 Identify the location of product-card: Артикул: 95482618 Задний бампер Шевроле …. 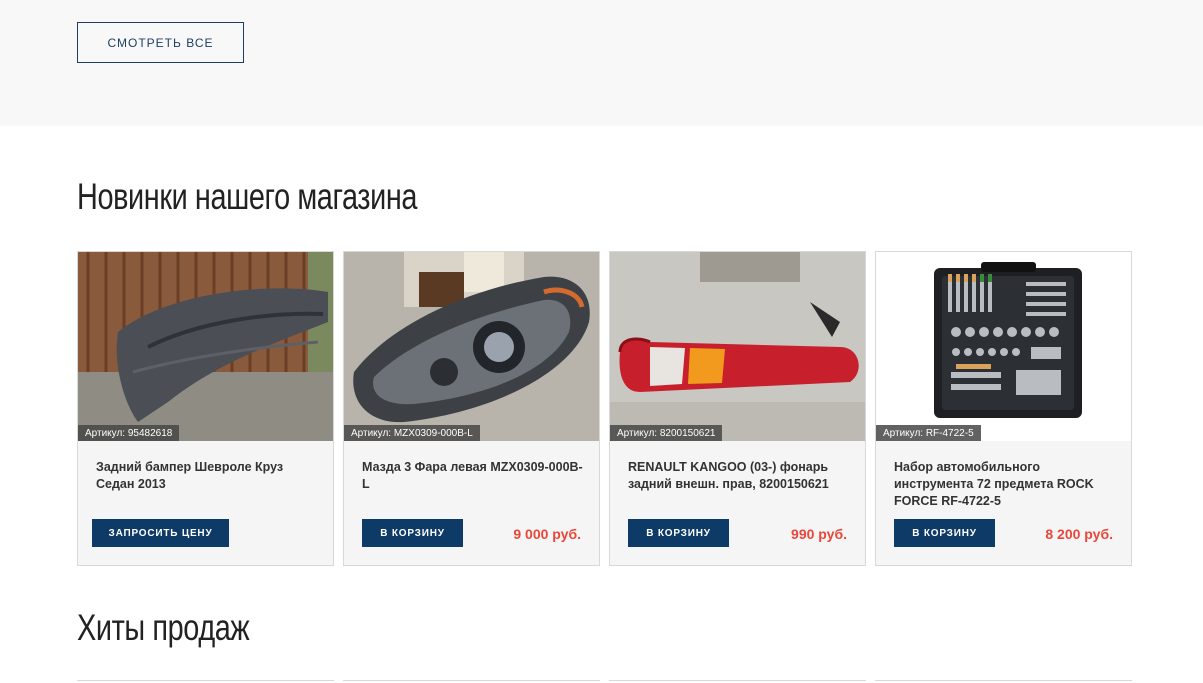
(205, 408).